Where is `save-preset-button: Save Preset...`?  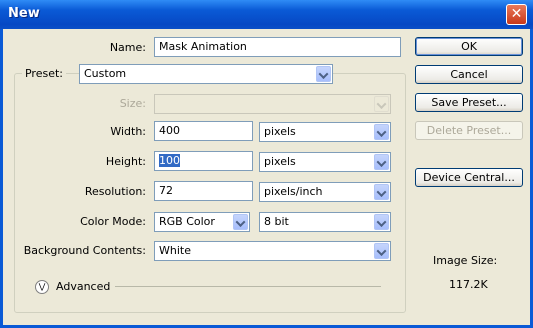 save-preset-button: Save Preset... is located at coordinates (469, 102).